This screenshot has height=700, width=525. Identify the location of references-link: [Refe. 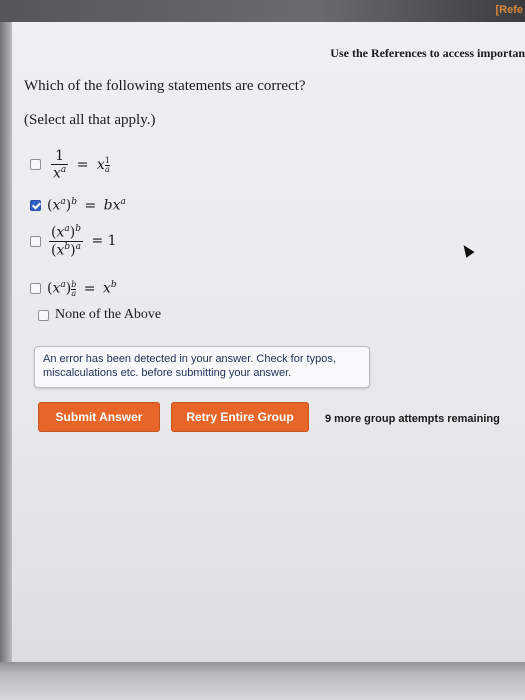
(509, 10).